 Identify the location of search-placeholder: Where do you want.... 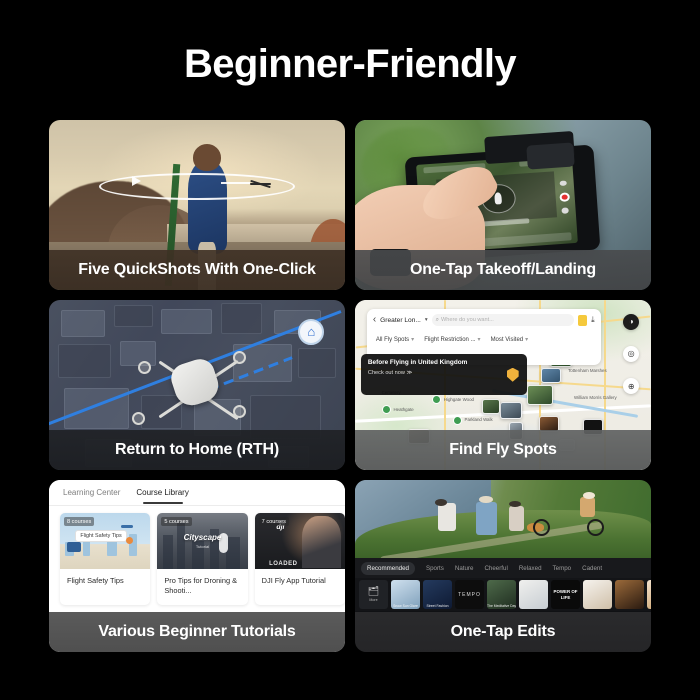
(467, 320).